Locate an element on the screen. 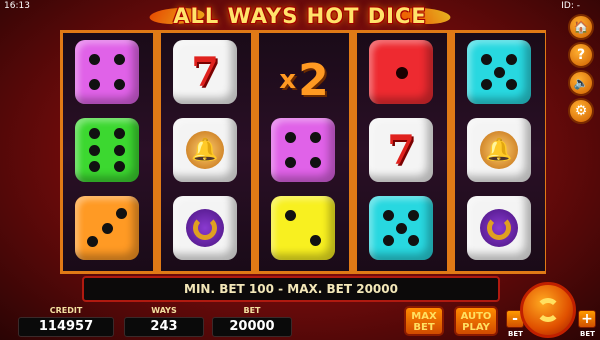  help-button: ? is located at coordinates (581, 55).